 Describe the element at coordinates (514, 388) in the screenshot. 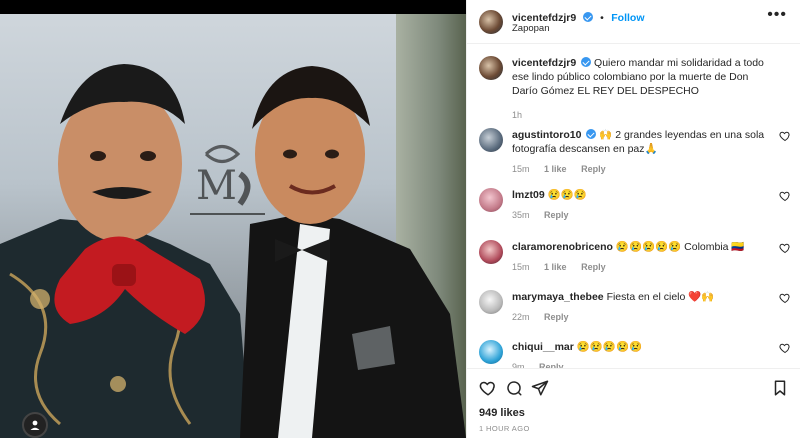

I see `comment-icon` at that location.